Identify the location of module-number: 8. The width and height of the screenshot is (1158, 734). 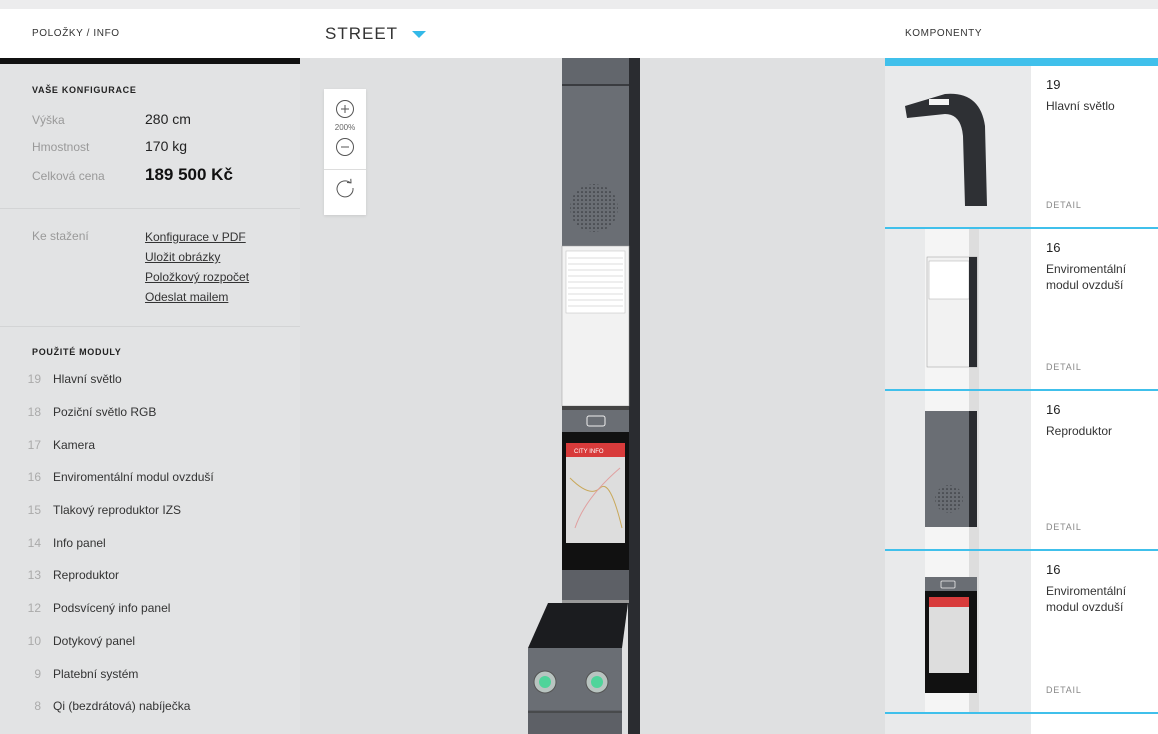
(37, 706).